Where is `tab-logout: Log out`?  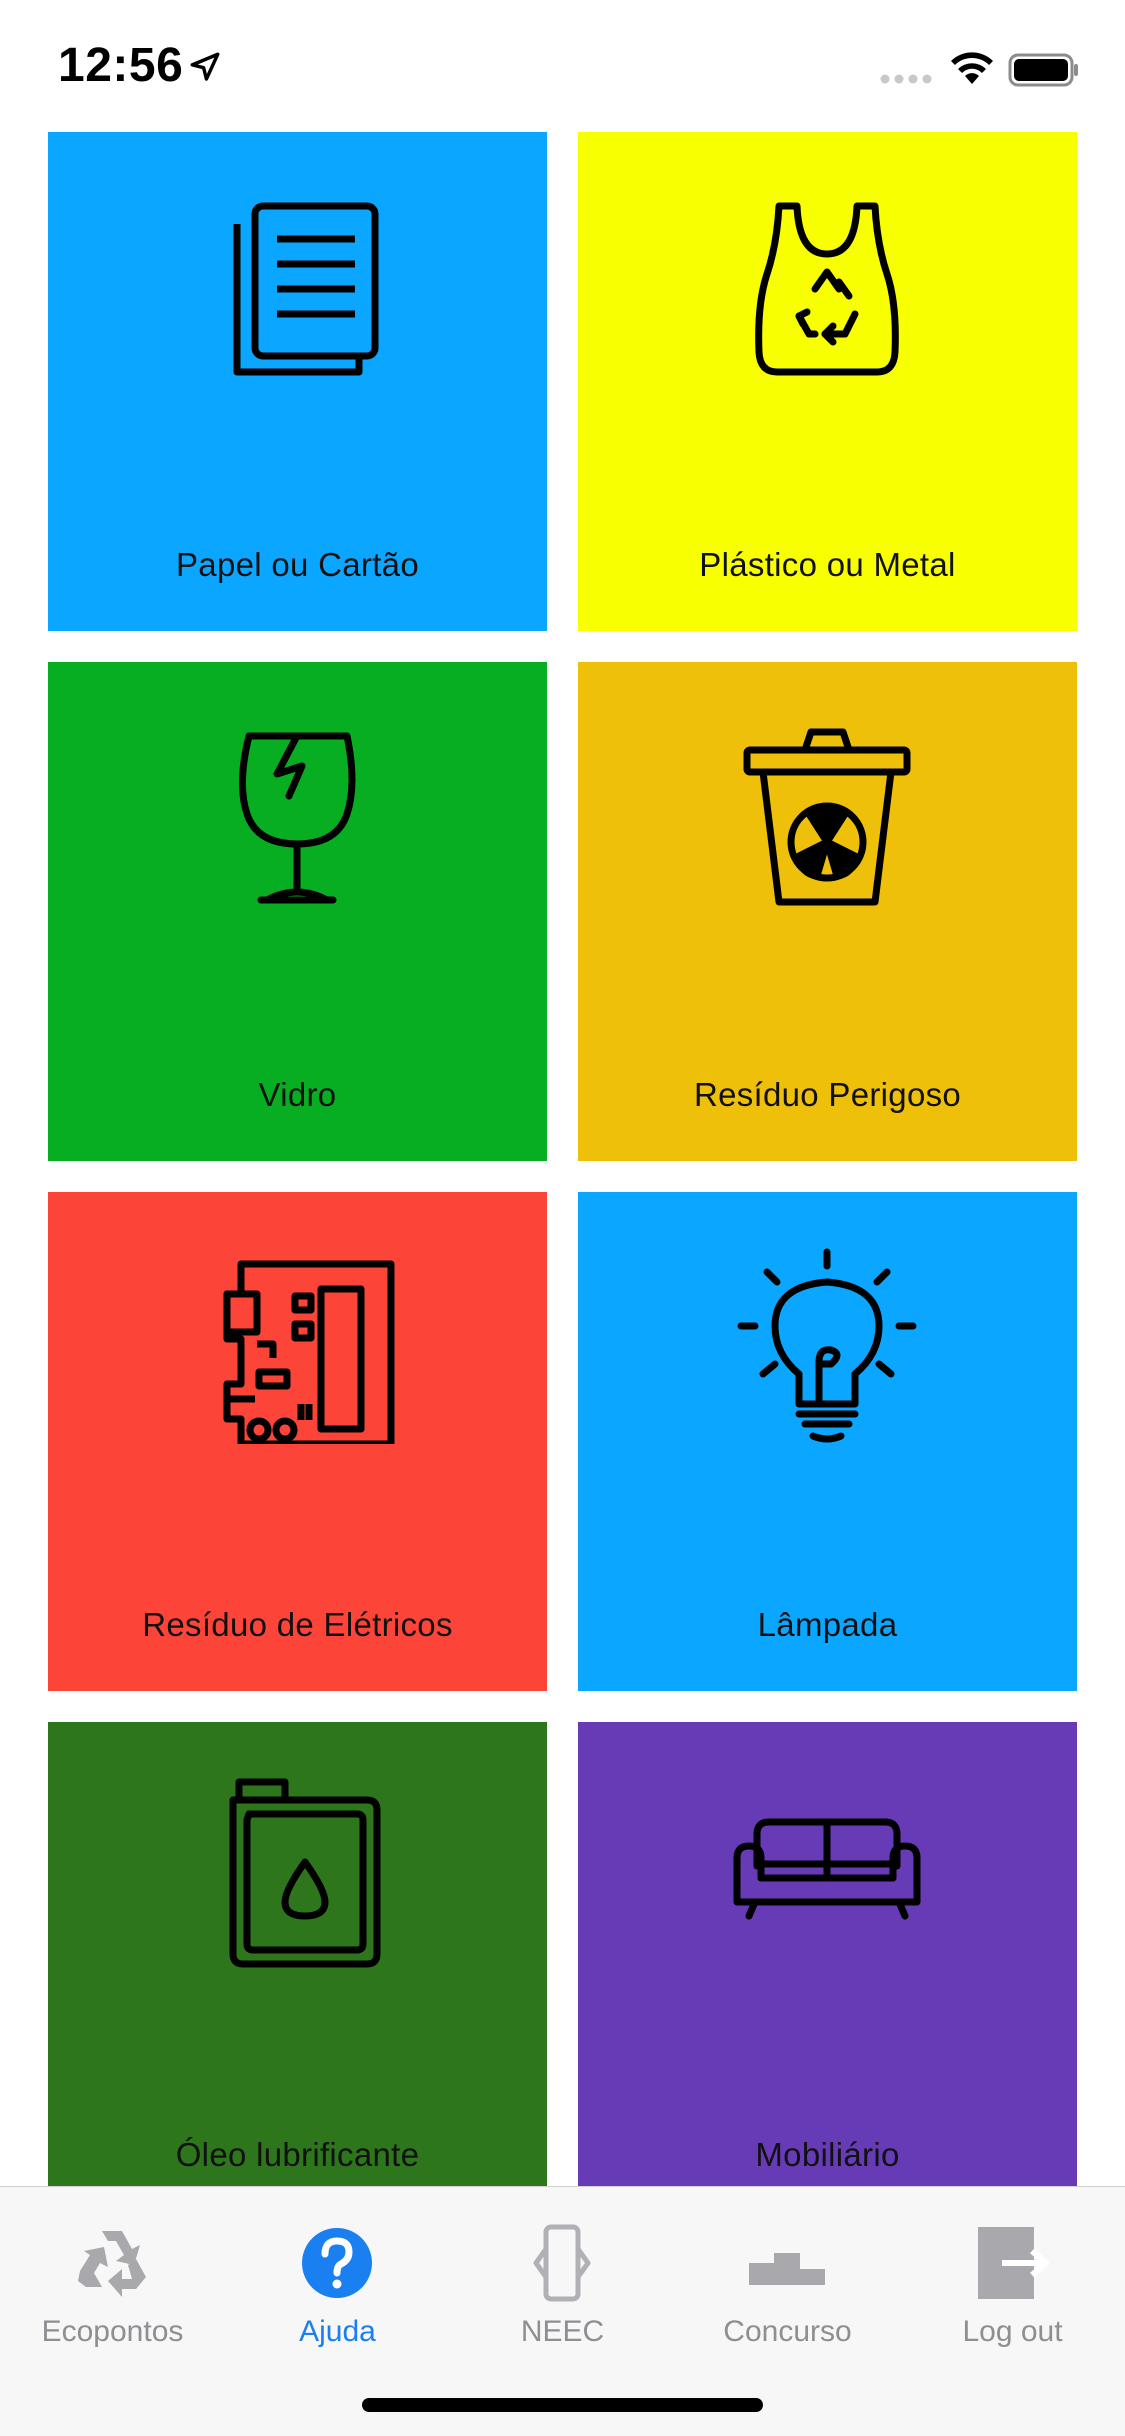
tab-logout: Log out is located at coordinates (1012, 2280).